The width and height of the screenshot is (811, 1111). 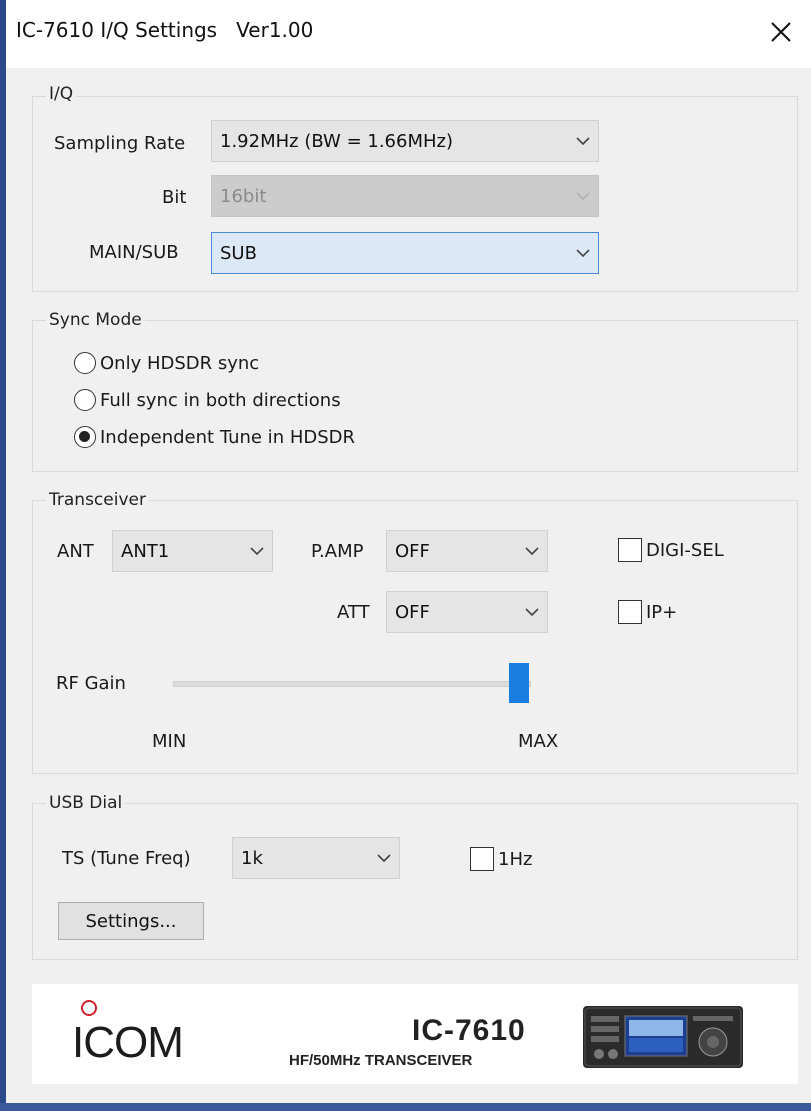 I want to click on ipplus-checkbox, so click(x=630, y=612).